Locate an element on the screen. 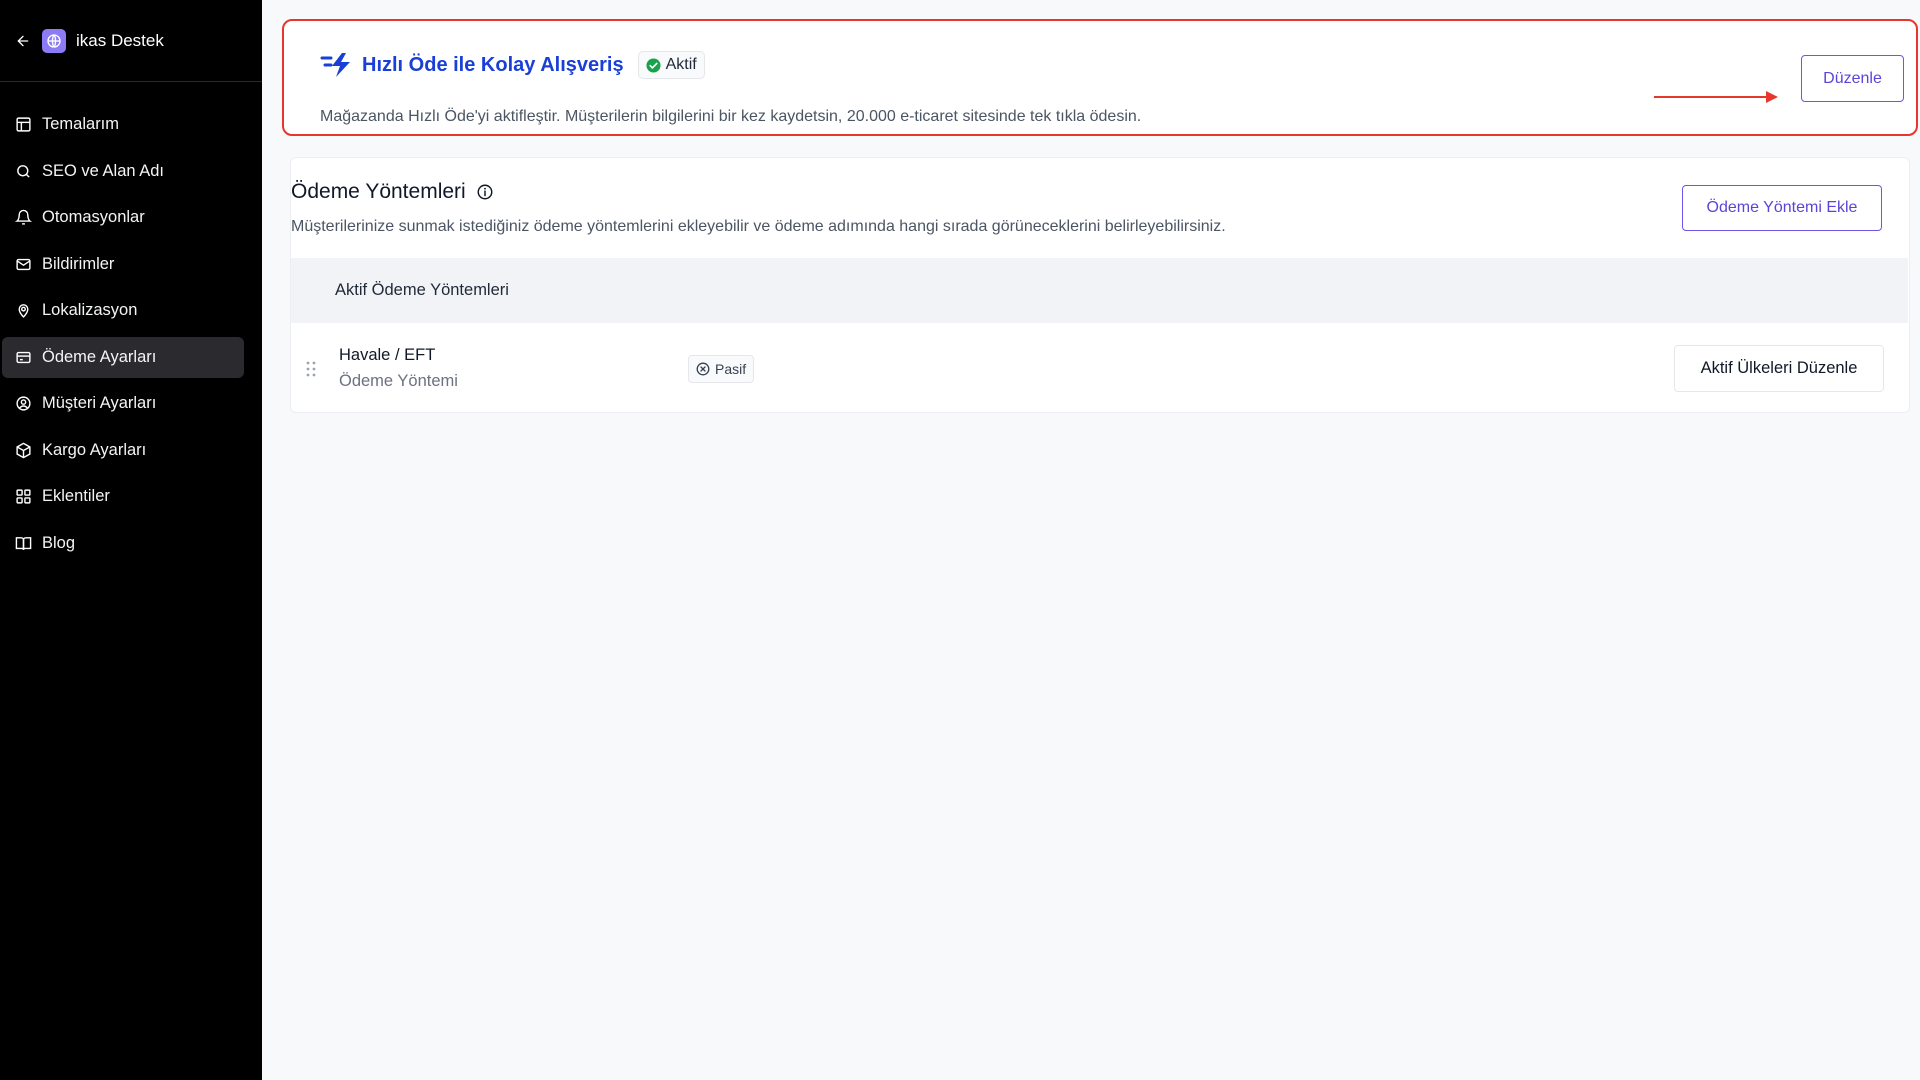 This screenshot has height=1080, width=1920. section-title: Ödeme Yöntemleri is located at coordinates (392, 192).